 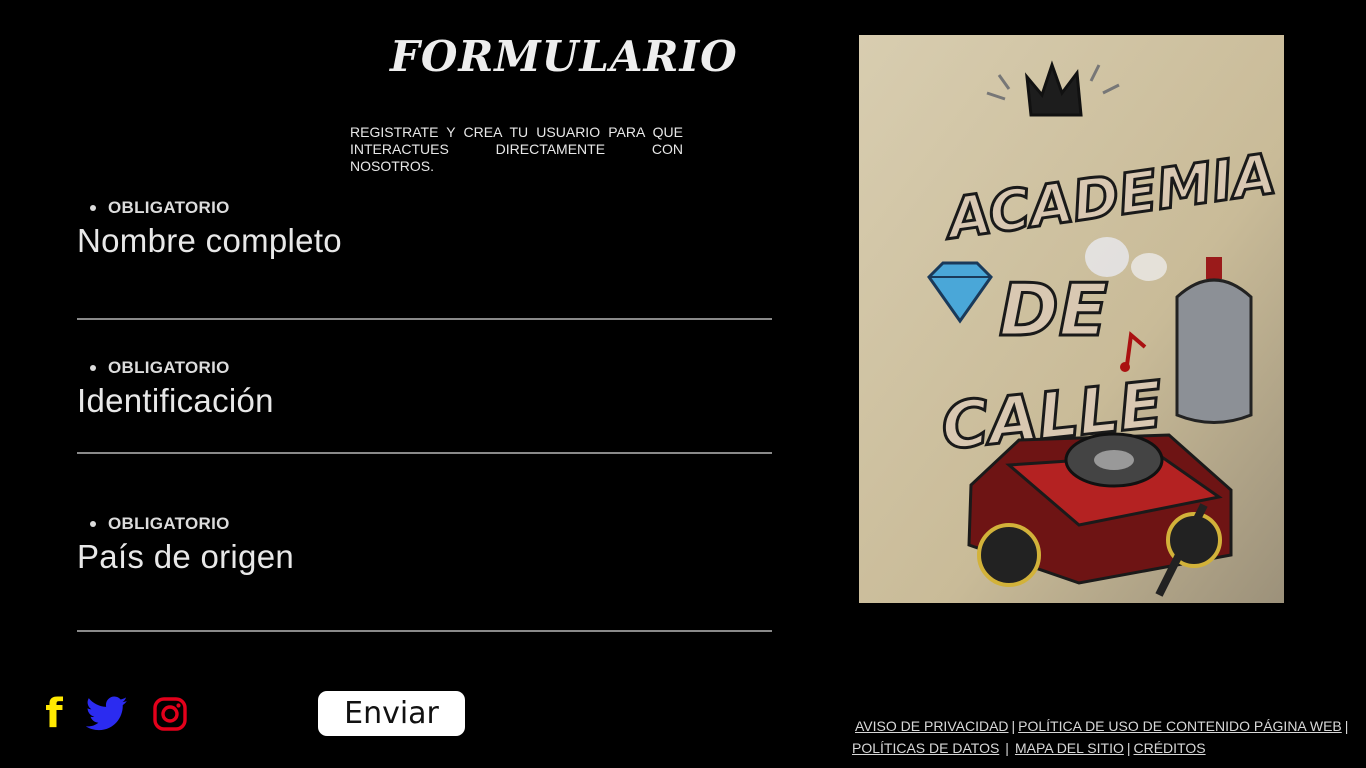 What do you see at coordinates (424, 259) in the screenshot?
I see `full-name-field: OBLIGATORIO Nombre completo` at bounding box center [424, 259].